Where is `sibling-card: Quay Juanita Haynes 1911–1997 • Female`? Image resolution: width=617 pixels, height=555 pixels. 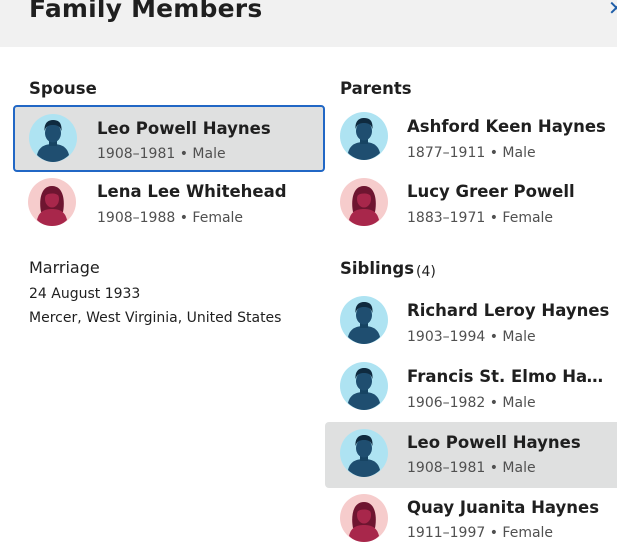
sibling-card: Quay Juanita Haynes 1911–1997 • Female is located at coordinates (471, 521).